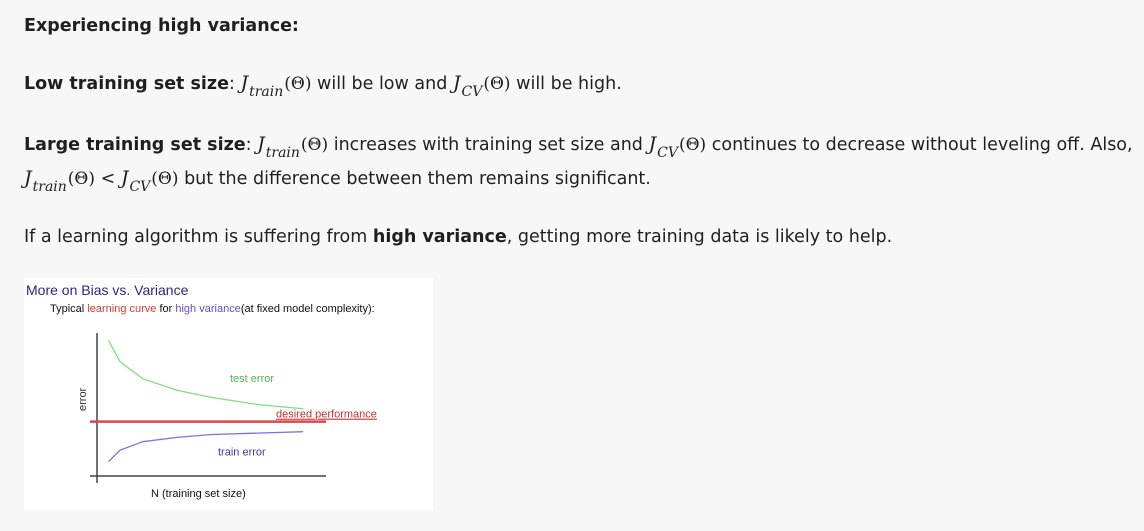 This screenshot has width=1144, height=531. What do you see at coordinates (326, 415) in the screenshot?
I see `desired-performance-label: desired performance` at bounding box center [326, 415].